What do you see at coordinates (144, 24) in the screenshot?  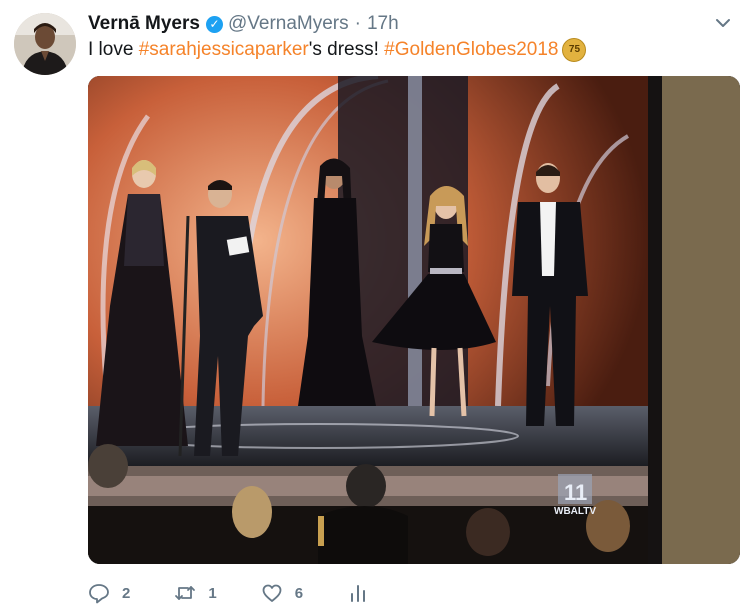 I see `author-name: Vernā Myers` at bounding box center [144, 24].